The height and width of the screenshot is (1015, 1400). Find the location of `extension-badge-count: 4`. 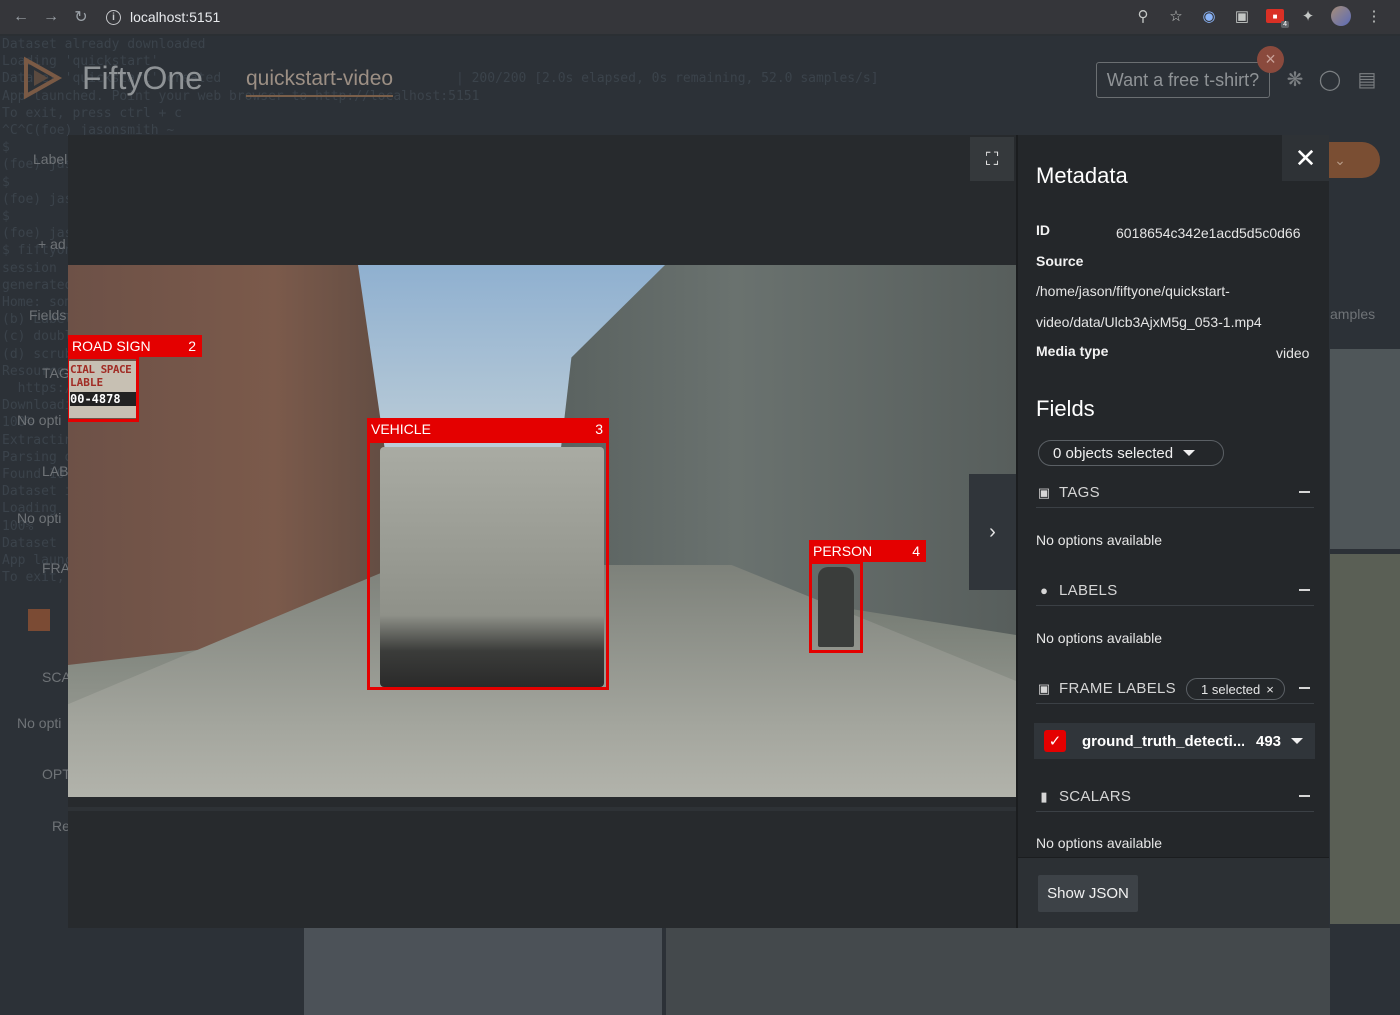

extension-badge-count: 4 is located at coordinates (1285, 24).